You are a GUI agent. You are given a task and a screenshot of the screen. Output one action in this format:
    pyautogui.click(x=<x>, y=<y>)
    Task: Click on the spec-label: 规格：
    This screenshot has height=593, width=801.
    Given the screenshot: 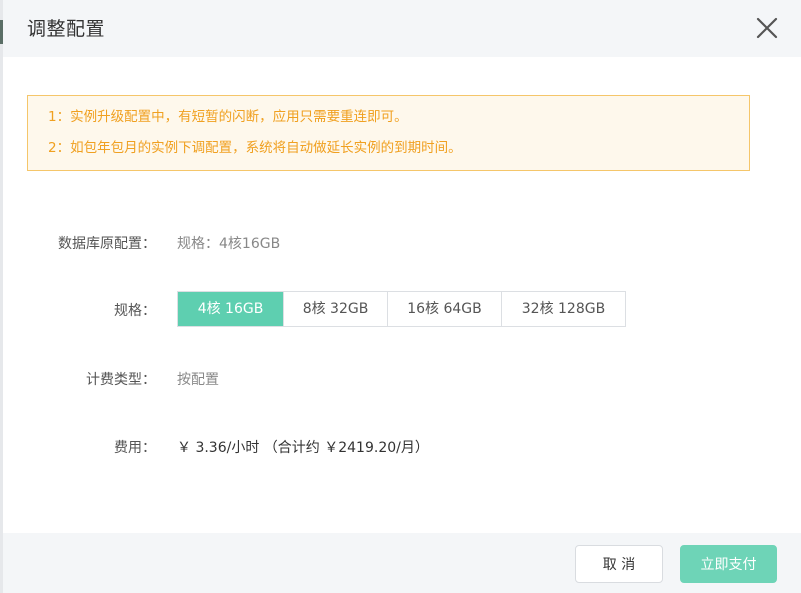 What is the action you would take?
    pyautogui.click(x=135, y=311)
    